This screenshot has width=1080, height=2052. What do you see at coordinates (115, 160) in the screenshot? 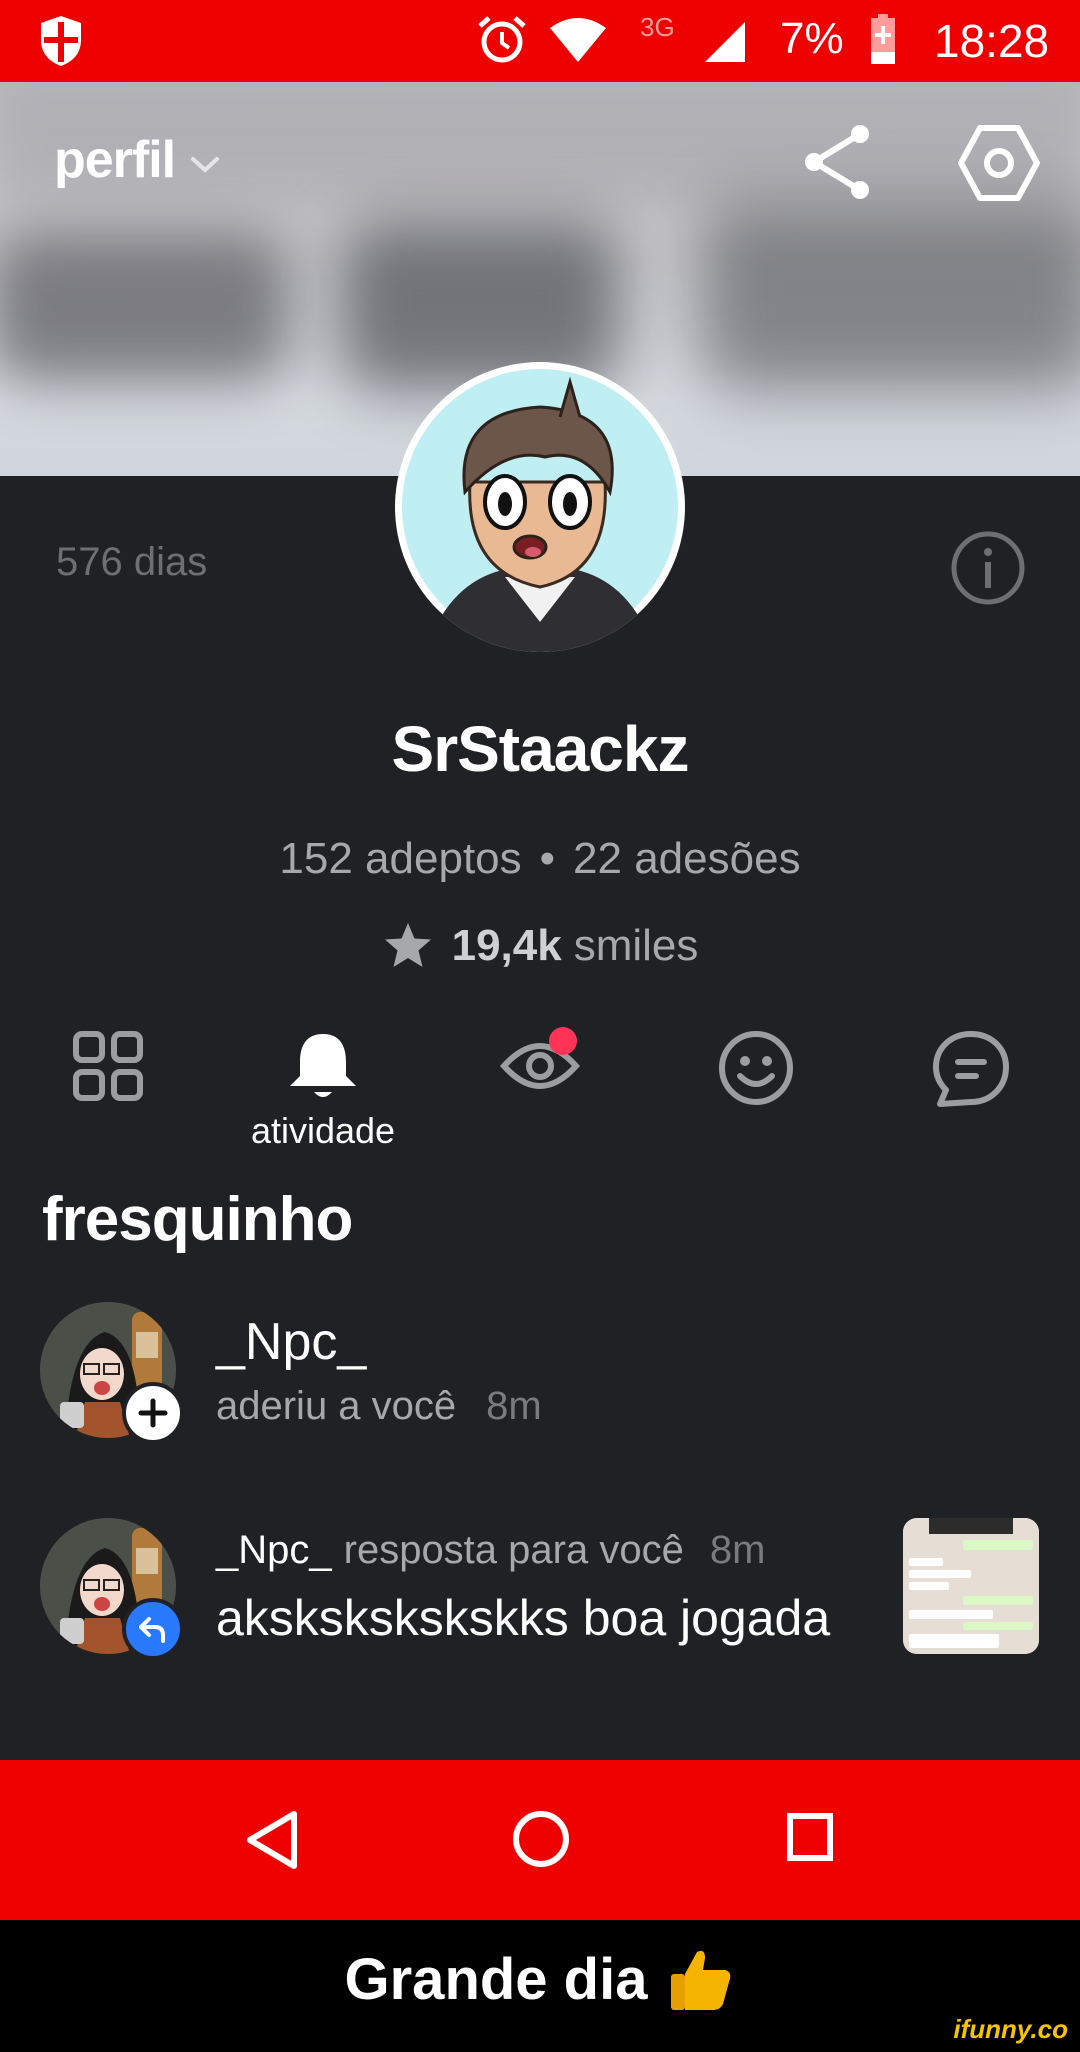
I see `page-title: perfil` at bounding box center [115, 160].